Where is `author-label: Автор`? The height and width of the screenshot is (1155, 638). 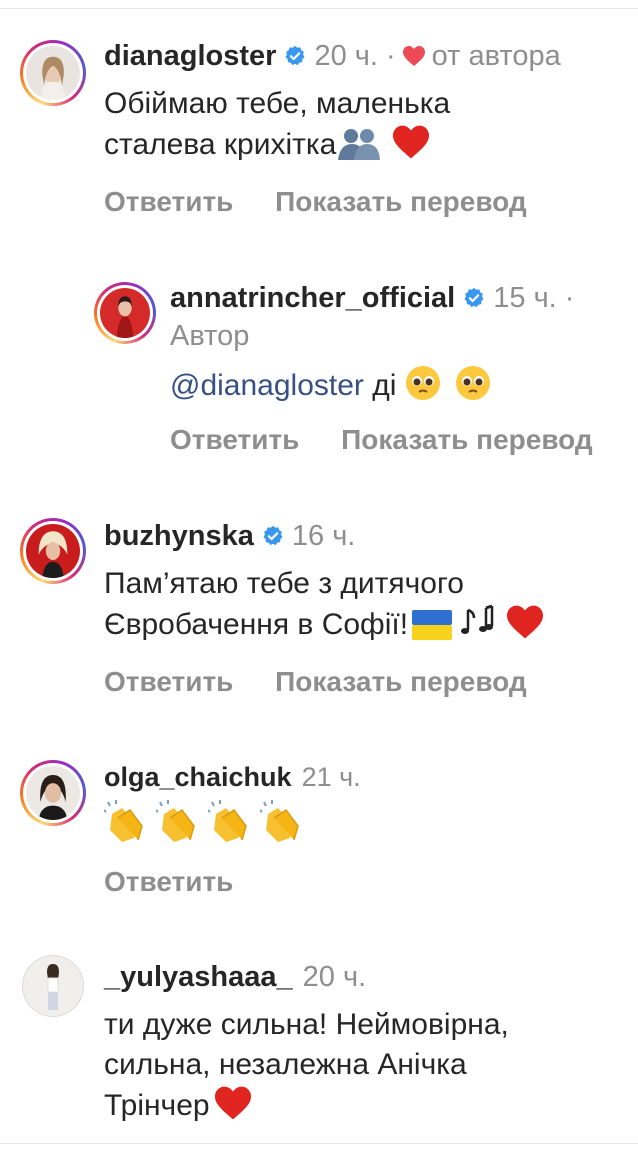 author-label: Автор is located at coordinates (210, 336).